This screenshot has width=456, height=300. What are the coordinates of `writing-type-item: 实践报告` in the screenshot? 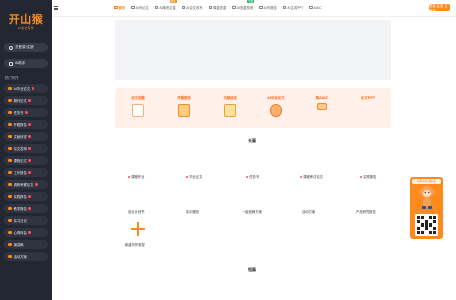 It's located at (368, 176).